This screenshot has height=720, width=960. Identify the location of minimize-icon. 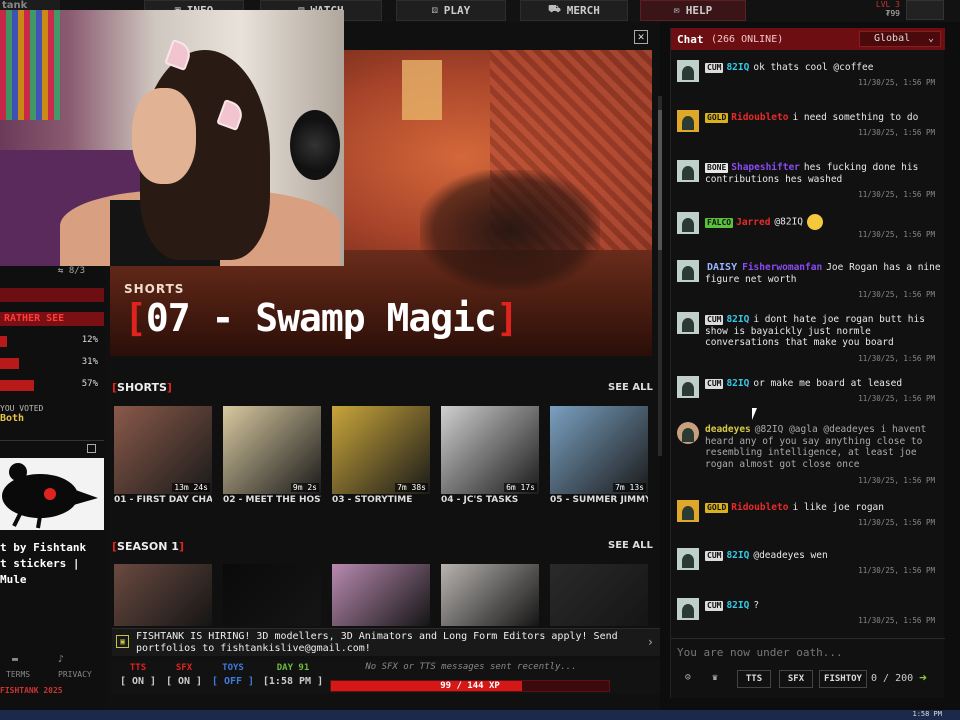
(91, 448).